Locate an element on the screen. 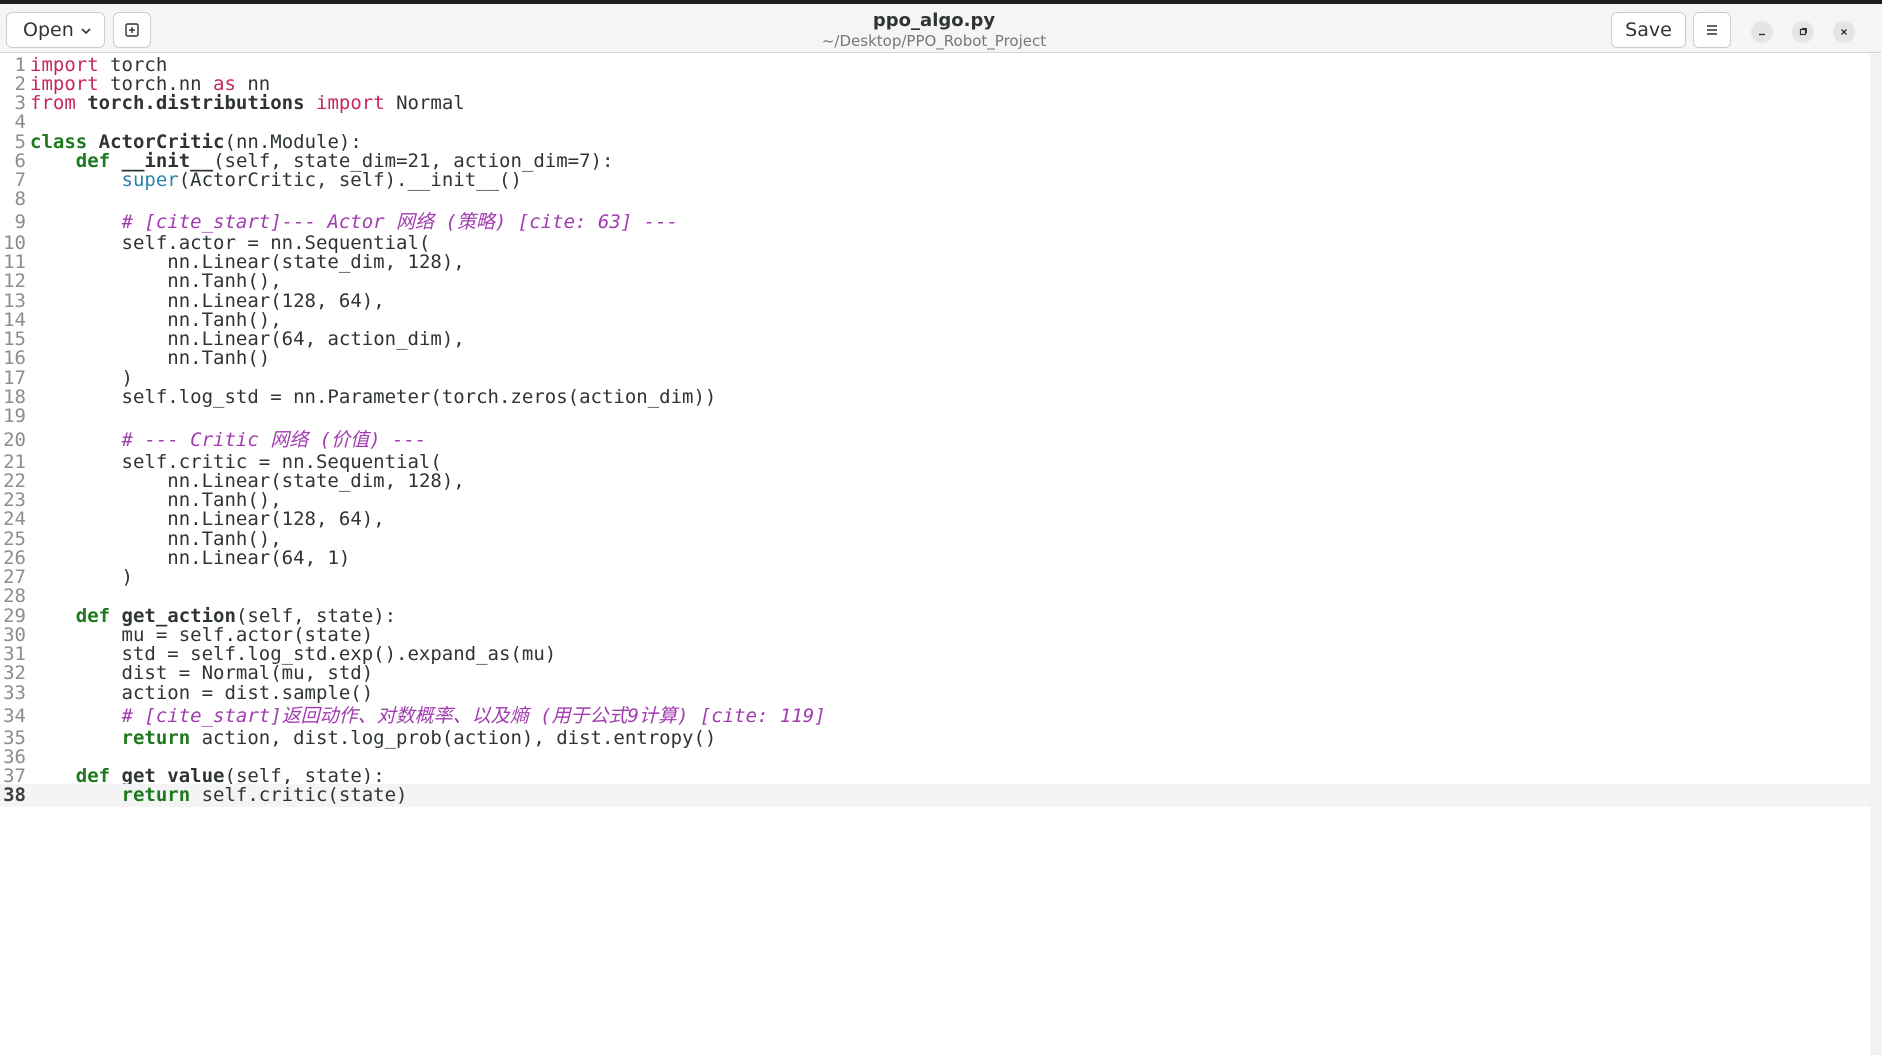 This screenshot has height=1055, width=1882. title-block: ppo_algo.py ~/Desktop/PPO_Robot_Project is located at coordinates (934, 30).